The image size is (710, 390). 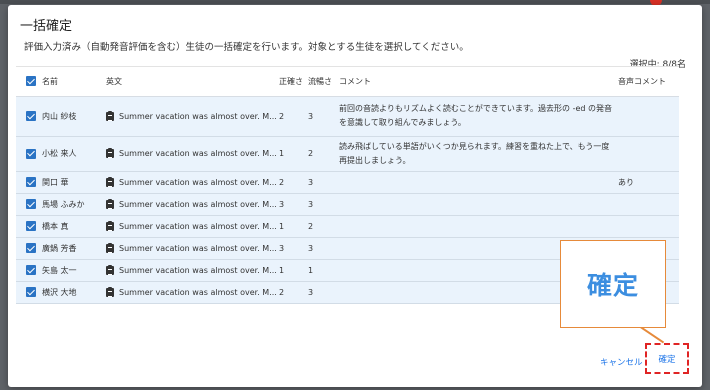 What do you see at coordinates (621, 362) in the screenshot?
I see `cancel-button: キャンセル` at bounding box center [621, 362].